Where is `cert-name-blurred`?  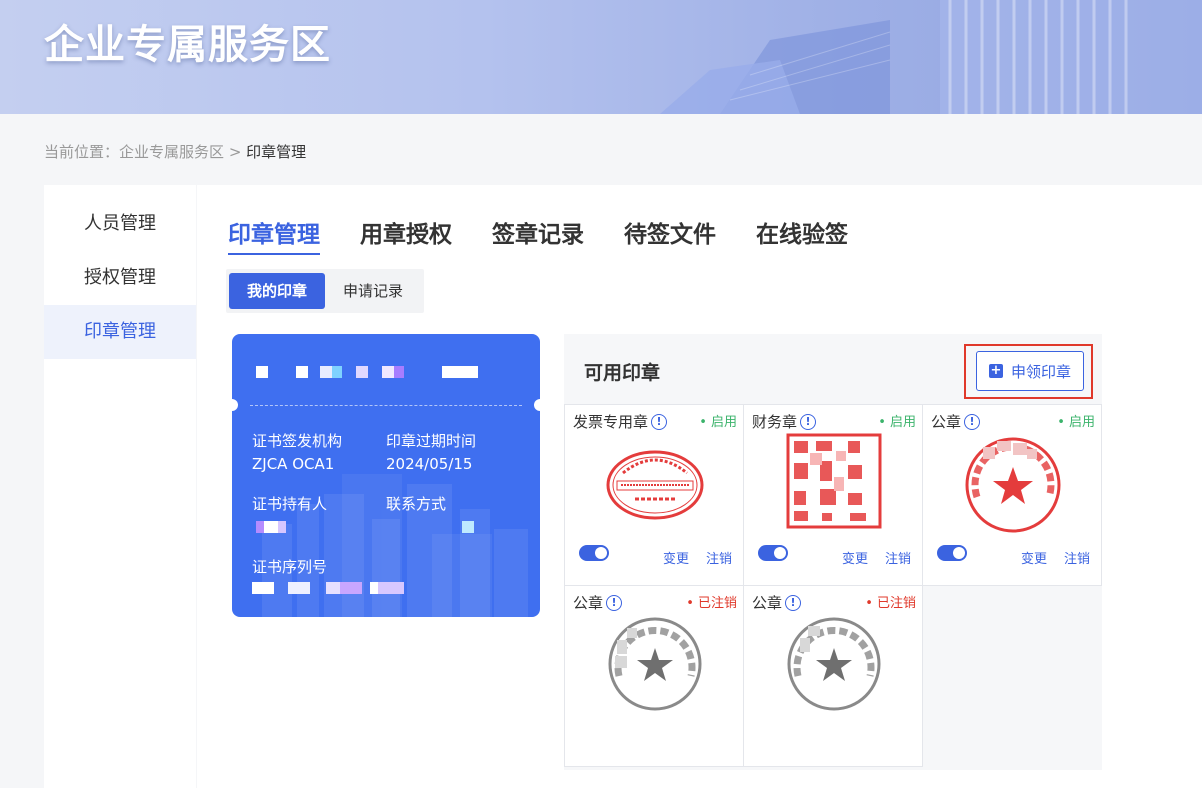
cert-name-blurred is located at coordinates (367, 372).